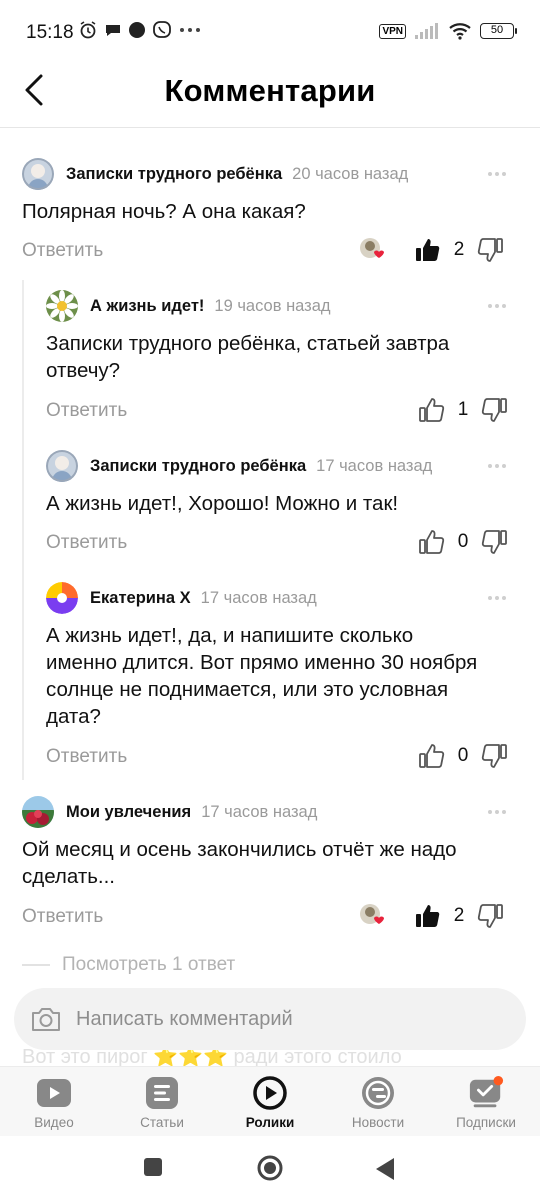 The height and width of the screenshot is (1200, 540). Describe the element at coordinates (184, 1018) in the screenshot. I see `comment-input-placeholder: Написать комментарий` at that location.